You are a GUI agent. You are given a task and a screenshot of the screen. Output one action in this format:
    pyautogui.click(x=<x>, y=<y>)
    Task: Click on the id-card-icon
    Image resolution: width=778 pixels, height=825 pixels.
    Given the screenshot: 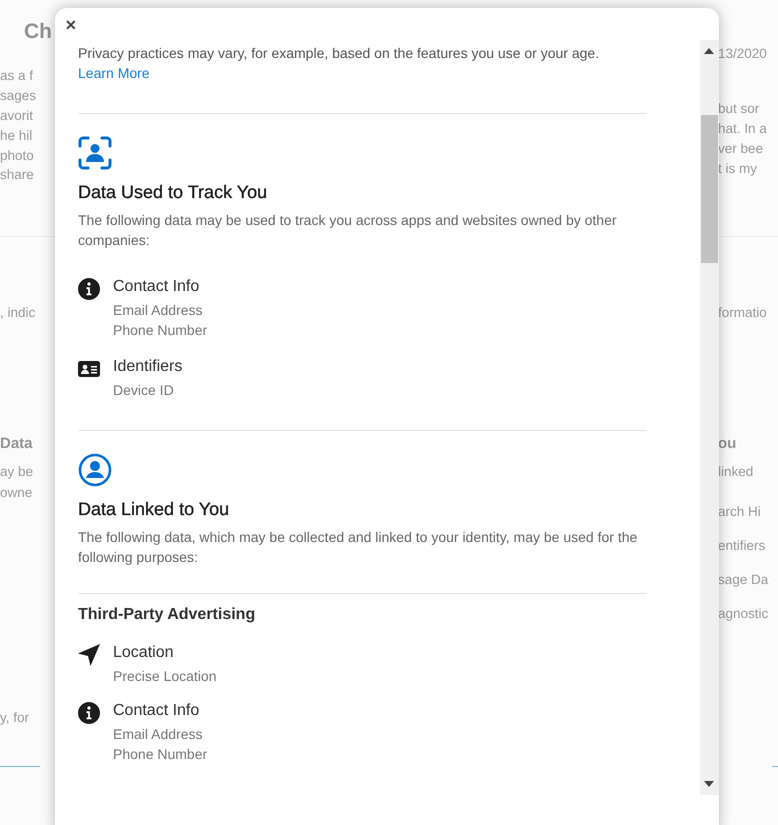 What is the action you would take?
    pyautogui.click(x=89, y=369)
    